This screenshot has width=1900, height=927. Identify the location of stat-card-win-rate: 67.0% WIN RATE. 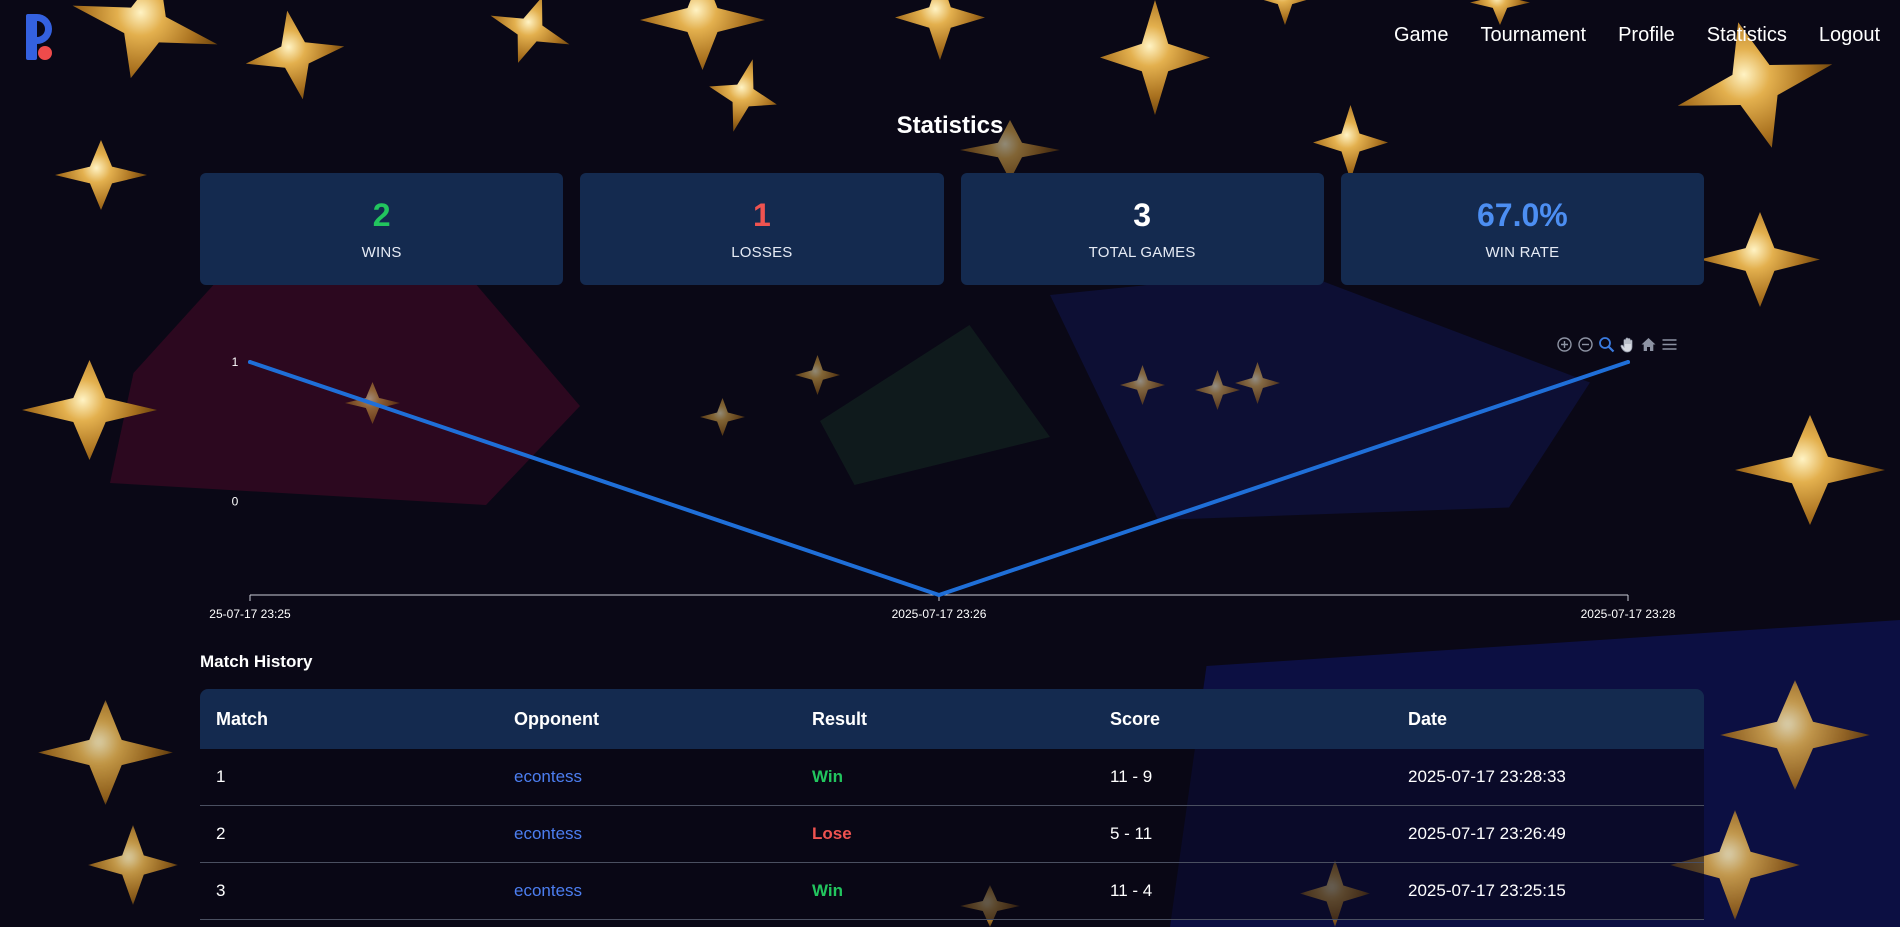
(1522, 229).